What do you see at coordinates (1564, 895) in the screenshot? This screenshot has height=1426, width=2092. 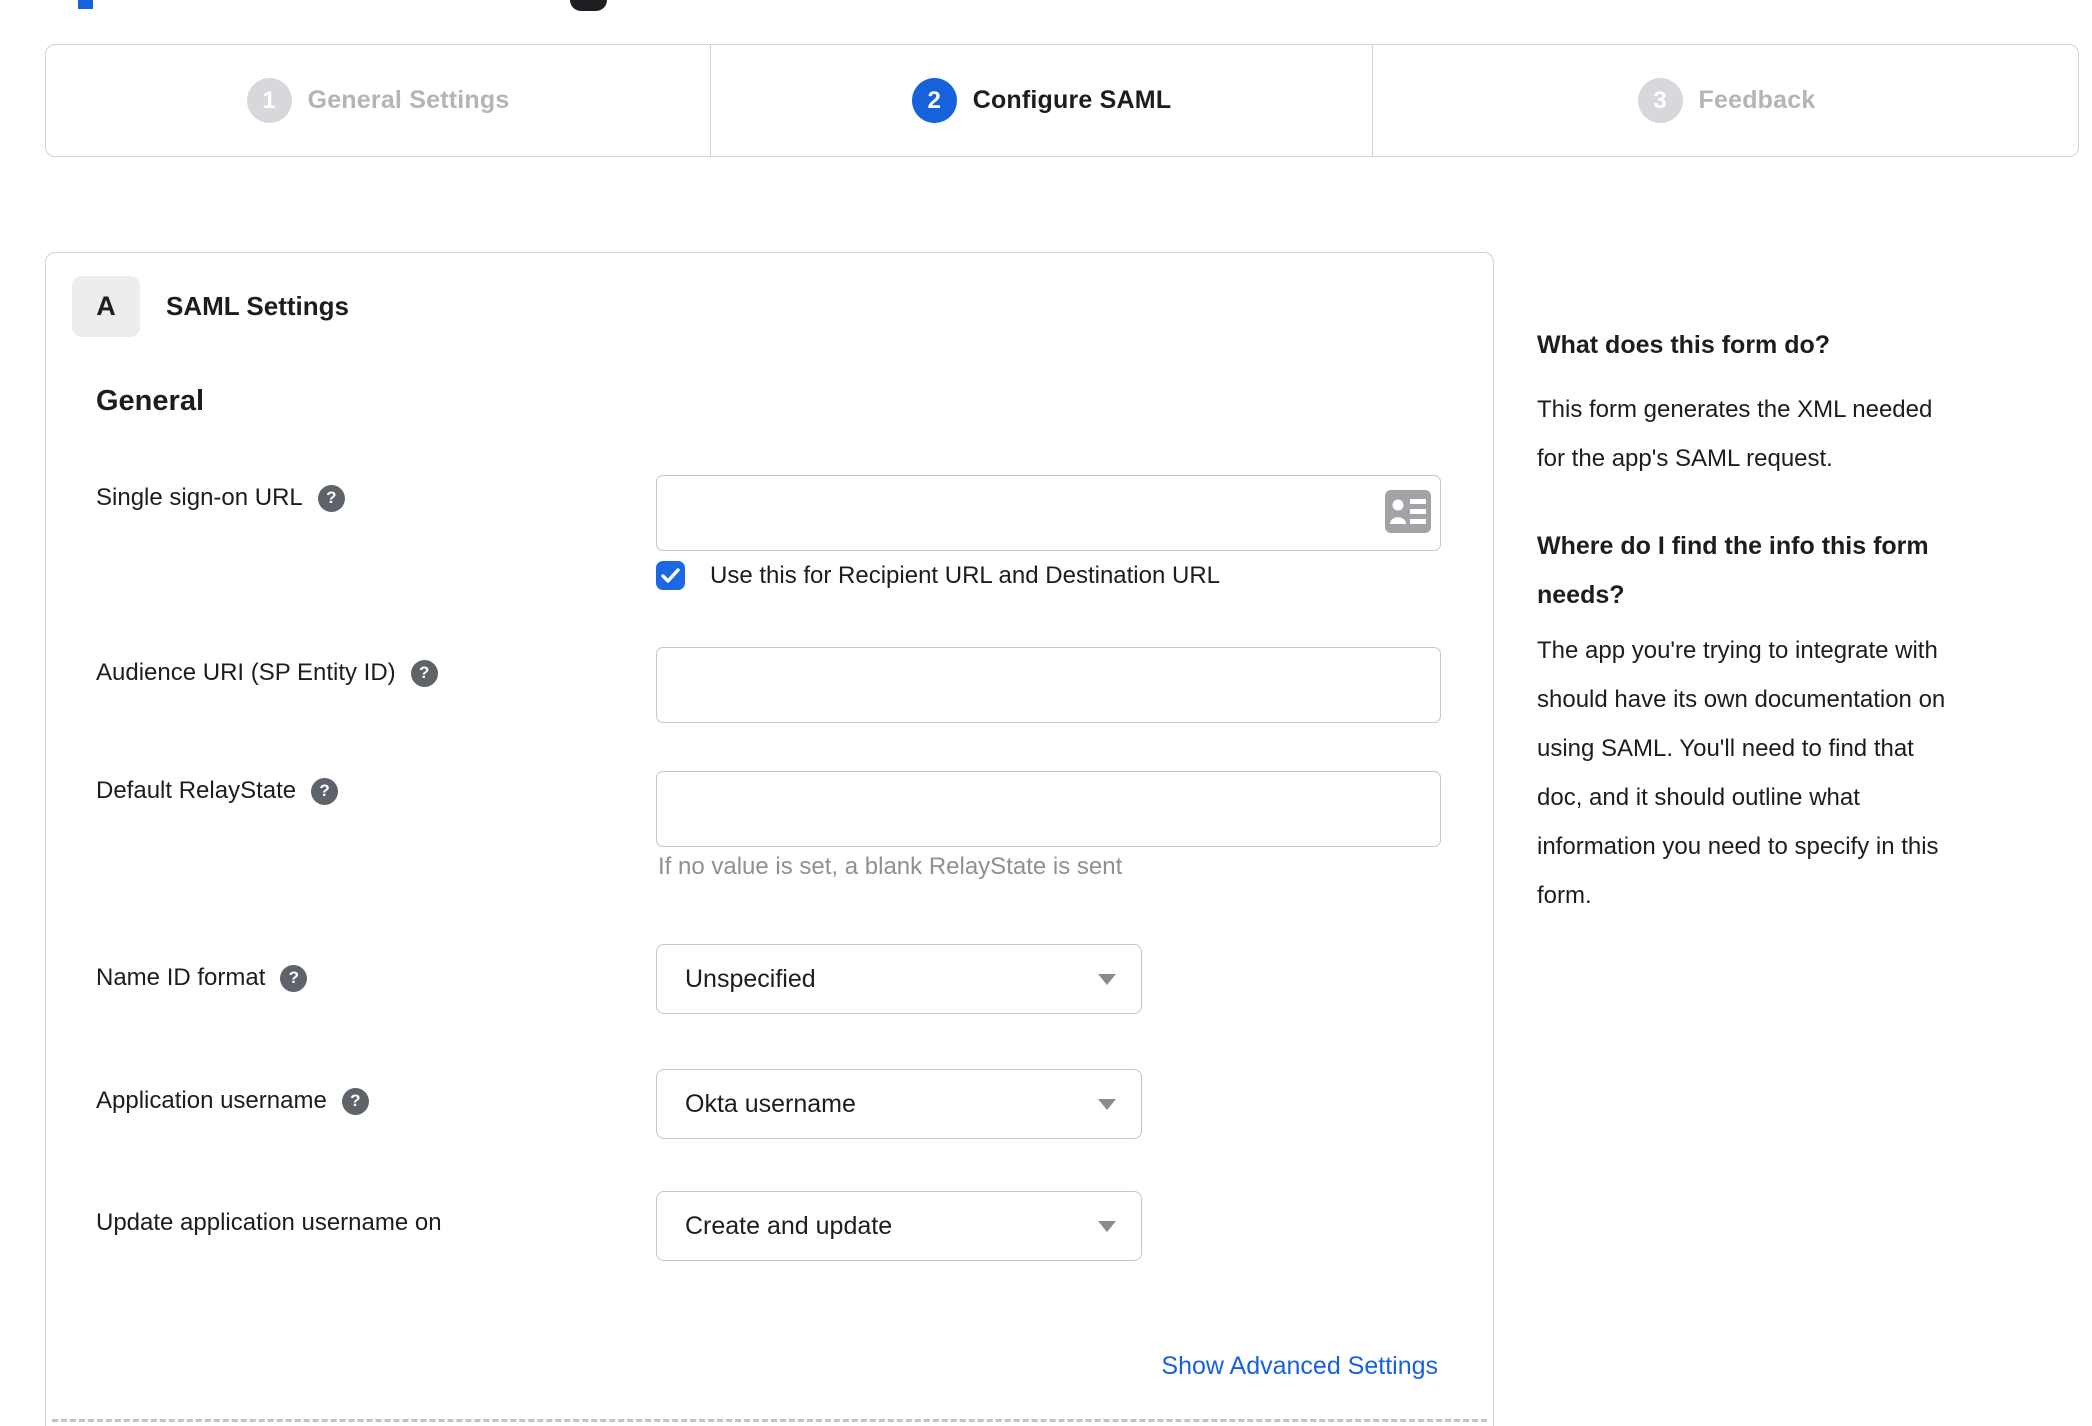 I see `help-answer-2-line-6: form.` at bounding box center [1564, 895].